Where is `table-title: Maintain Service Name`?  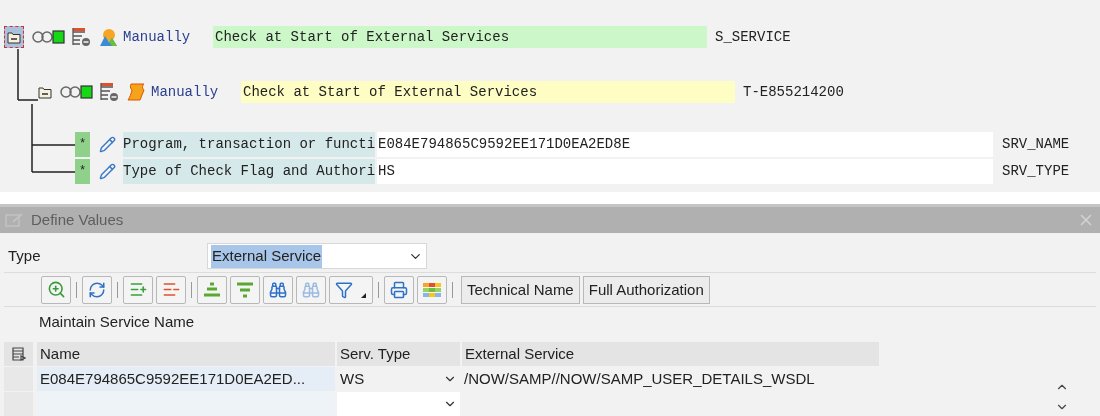 table-title: Maintain Service Name is located at coordinates (117, 322).